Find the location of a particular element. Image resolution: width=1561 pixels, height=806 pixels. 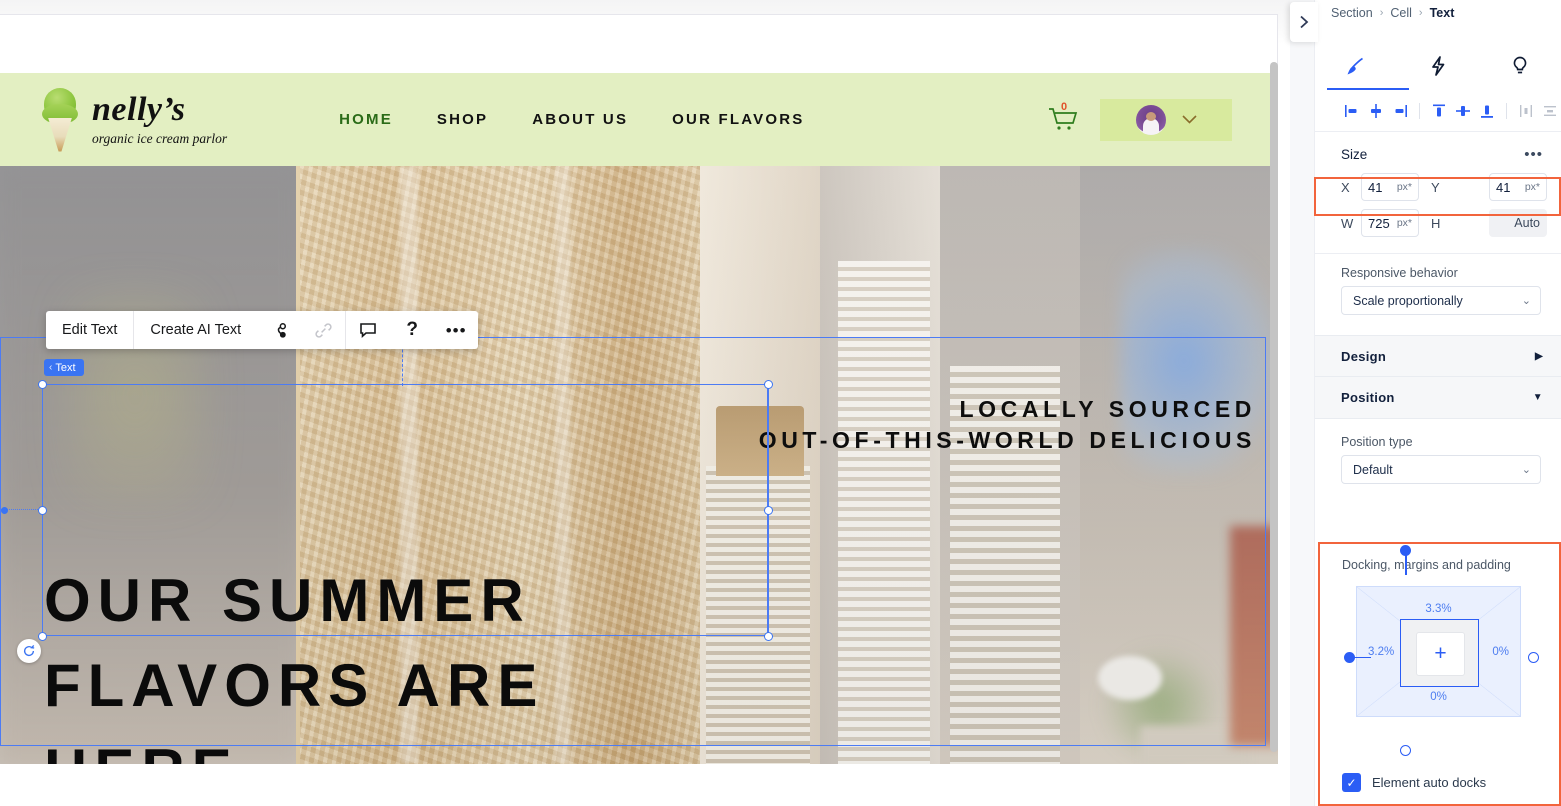

h-label: H is located at coordinates (1436, 223).